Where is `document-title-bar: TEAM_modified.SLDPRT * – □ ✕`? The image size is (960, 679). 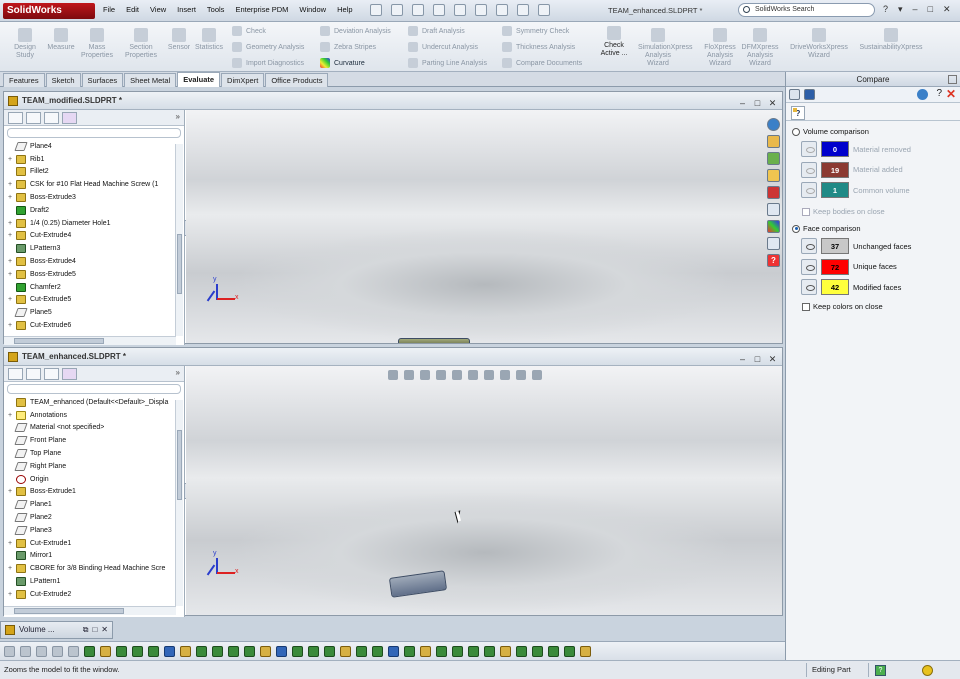 document-title-bar: TEAM_modified.SLDPRT * – □ ✕ is located at coordinates (393, 101).